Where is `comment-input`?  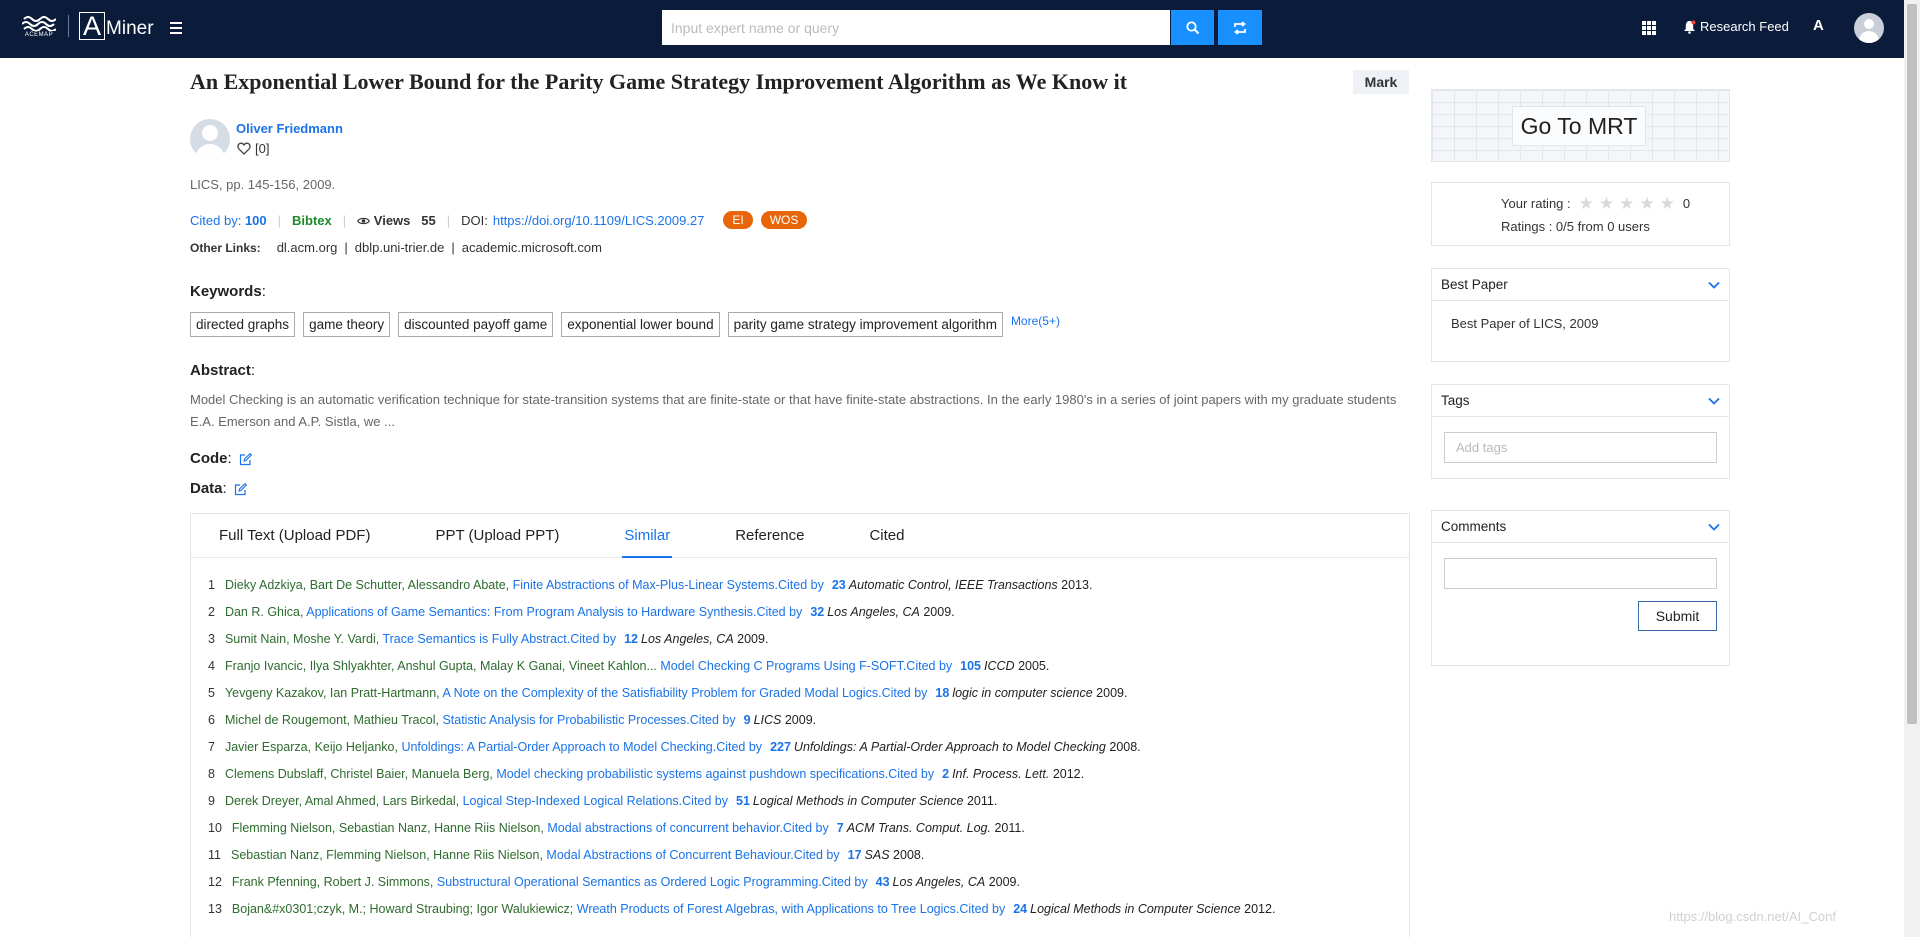 comment-input is located at coordinates (1580, 573).